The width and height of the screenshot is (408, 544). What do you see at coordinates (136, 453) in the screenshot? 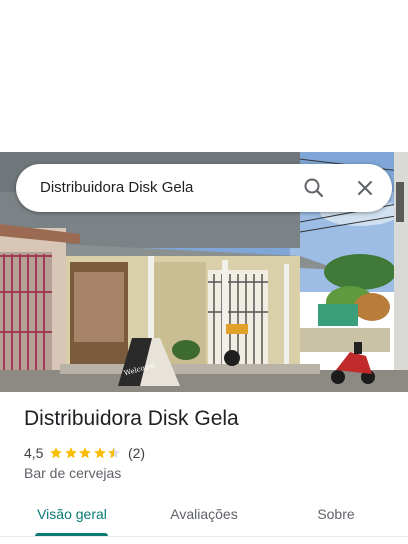
I see `review-count: (2)` at bounding box center [136, 453].